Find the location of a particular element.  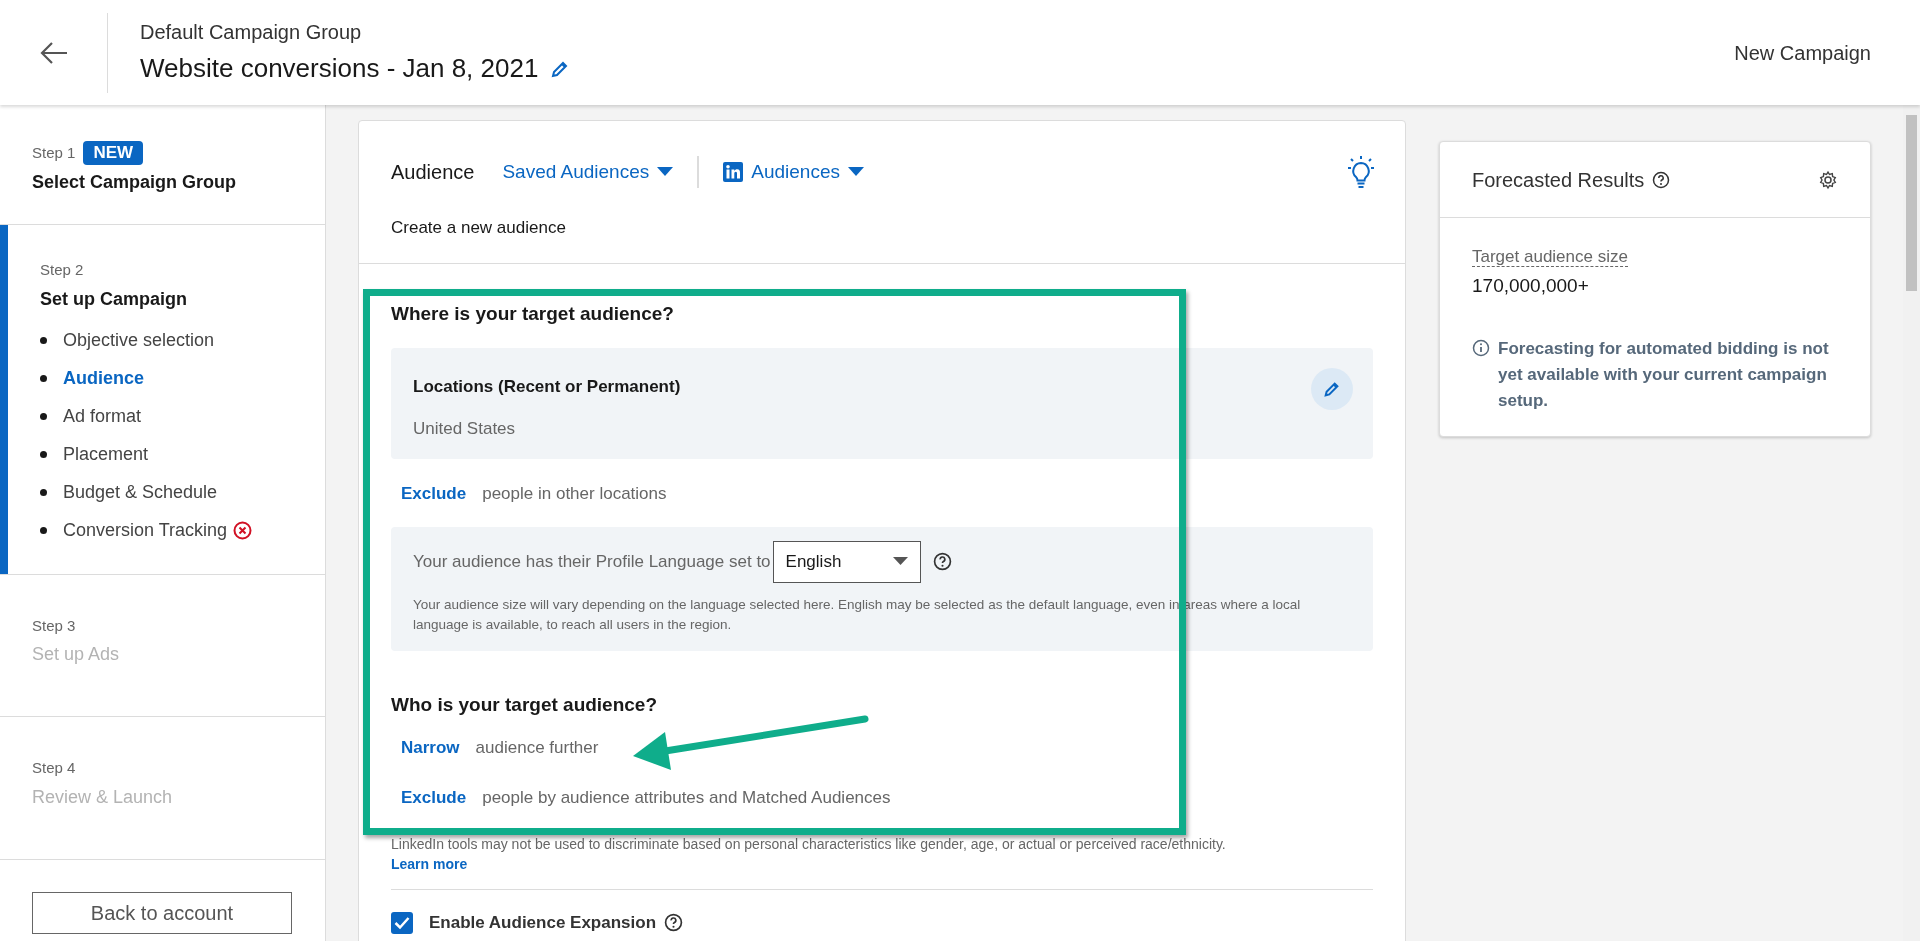

location-title: Locations (Recent or Permanent) is located at coordinates (547, 387).